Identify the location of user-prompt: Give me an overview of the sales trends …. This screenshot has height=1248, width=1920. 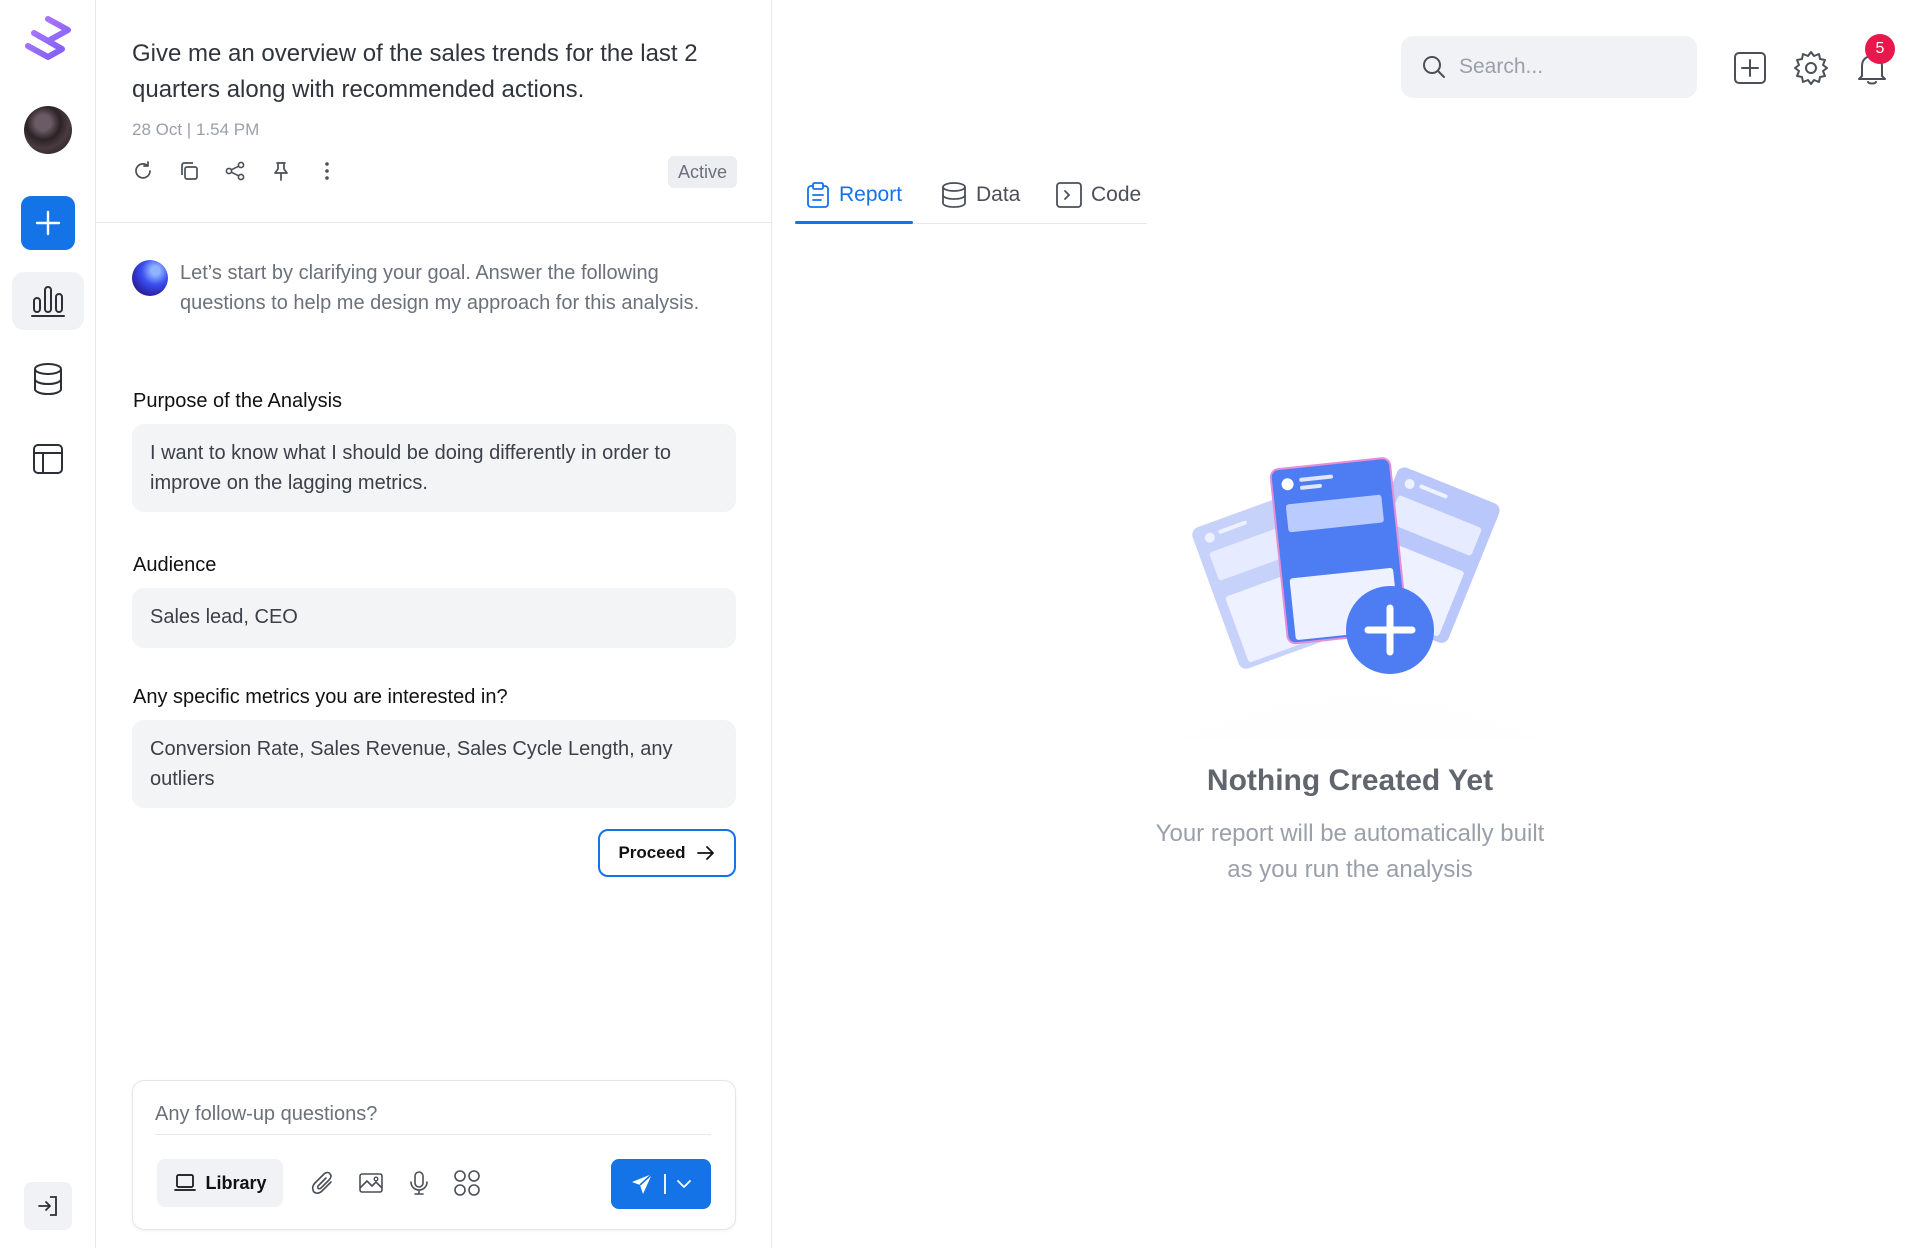
(415, 71).